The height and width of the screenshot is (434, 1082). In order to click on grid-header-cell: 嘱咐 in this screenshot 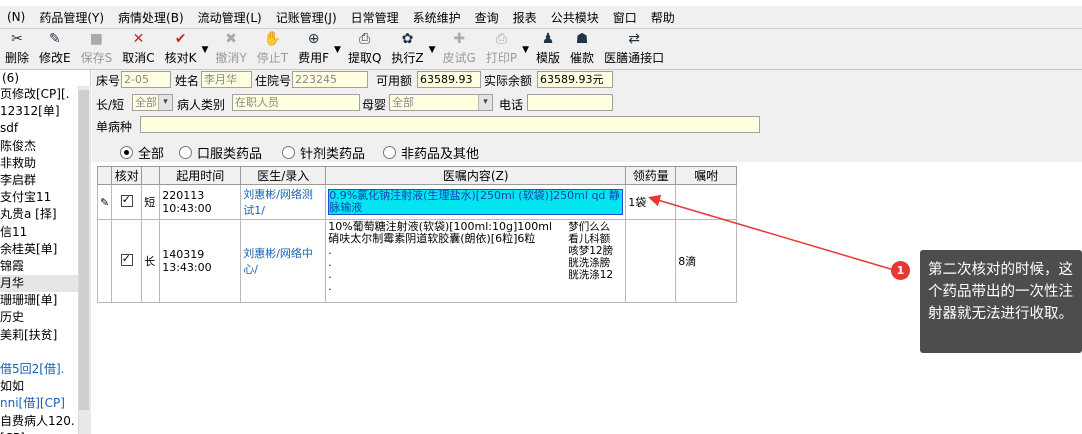, I will do `click(706, 175)`.